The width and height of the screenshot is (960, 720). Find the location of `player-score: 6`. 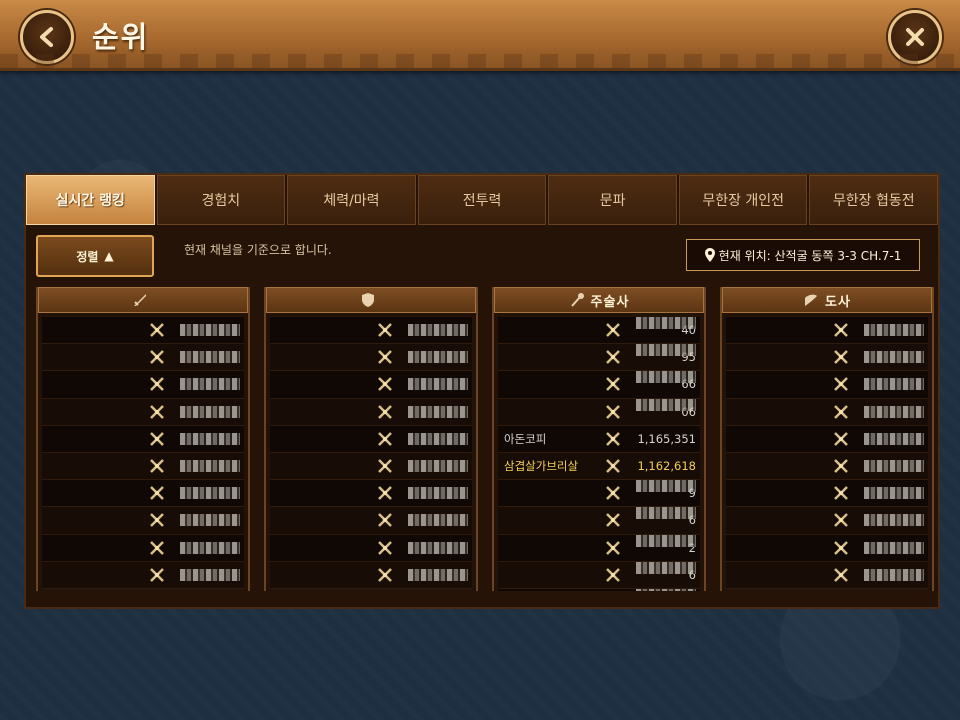

player-score: 6 is located at coordinates (662, 571).